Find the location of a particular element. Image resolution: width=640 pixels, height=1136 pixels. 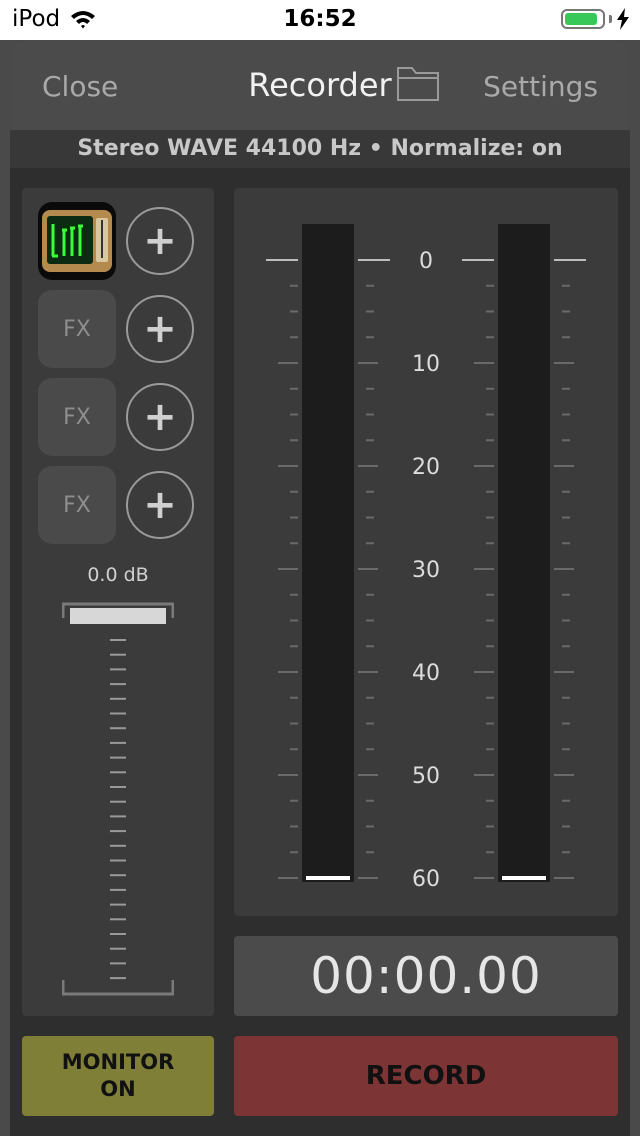

plugin-thumbnail-icon is located at coordinates (77, 241).